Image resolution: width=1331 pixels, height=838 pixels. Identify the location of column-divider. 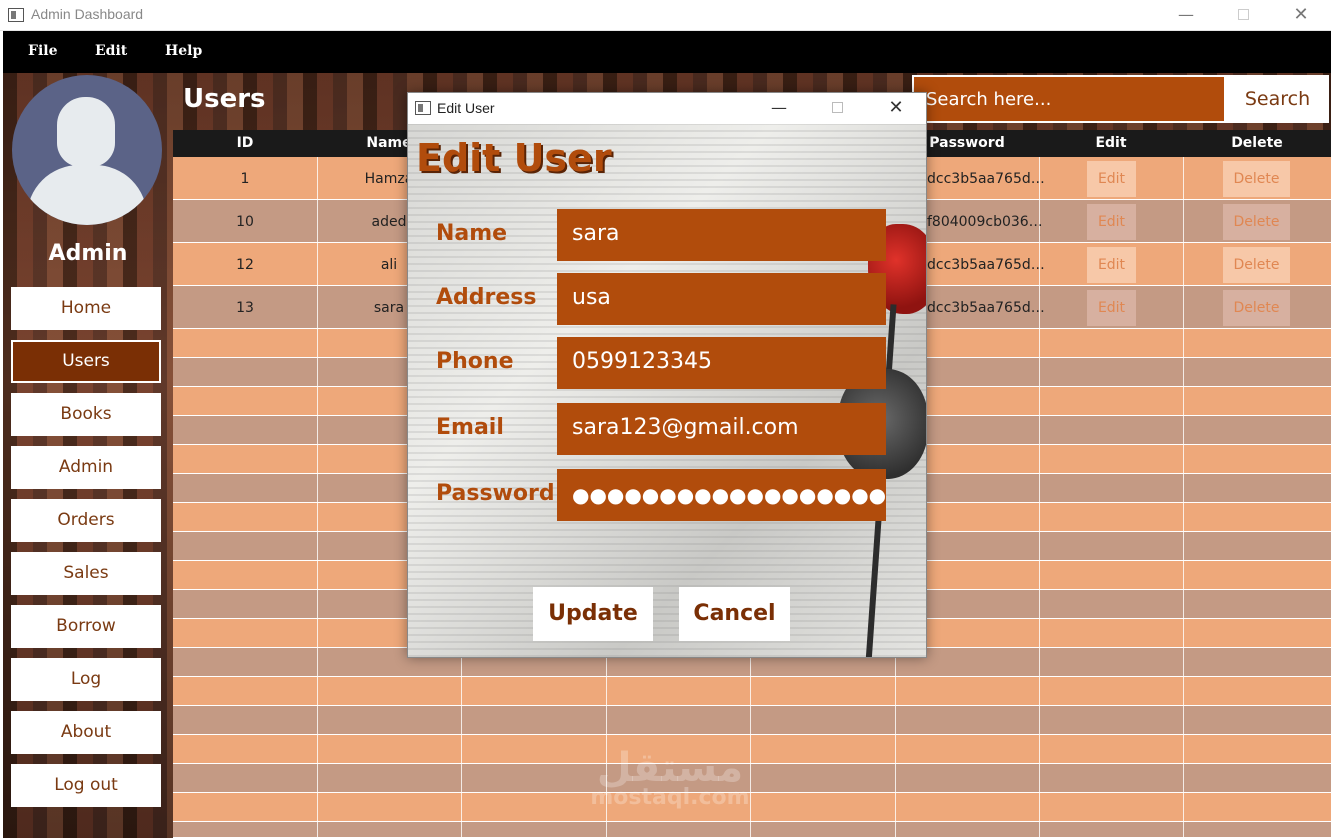
(1183, 497).